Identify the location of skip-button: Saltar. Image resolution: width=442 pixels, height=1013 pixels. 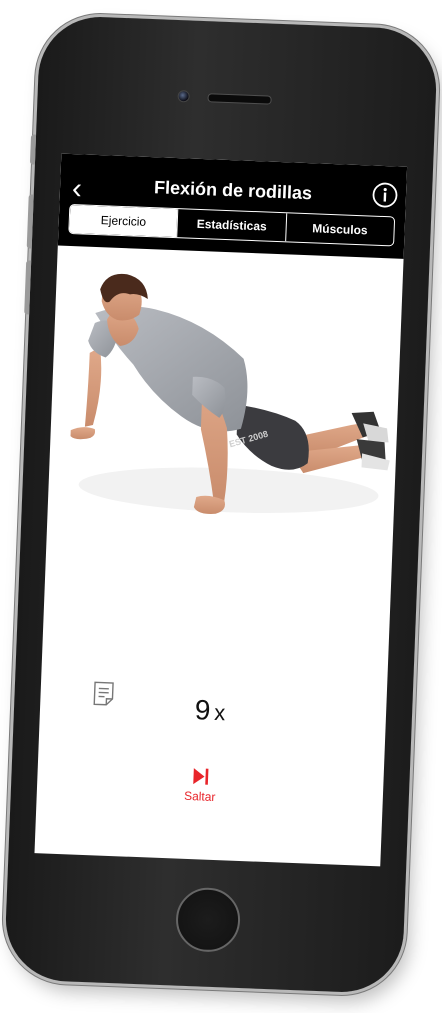
(200, 785).